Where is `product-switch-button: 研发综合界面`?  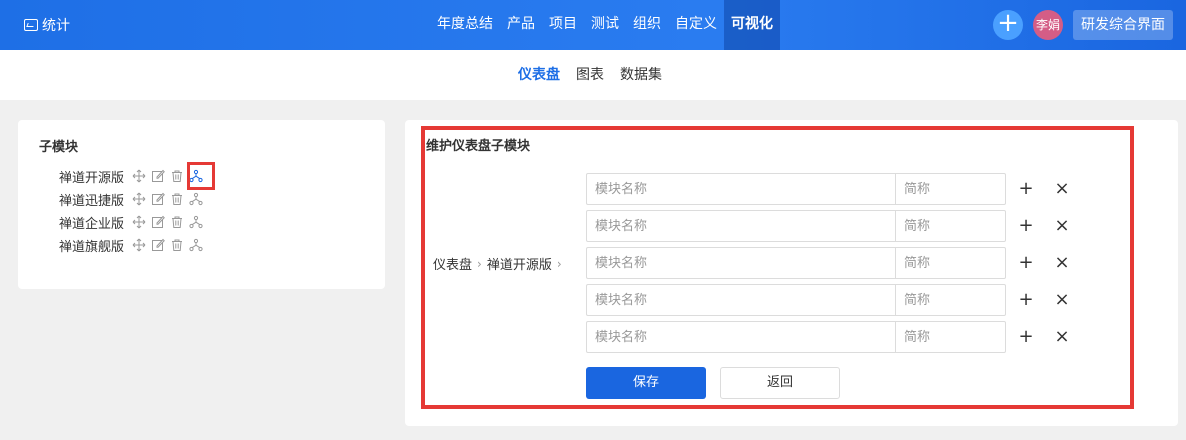 product-switch-button: 研发综合界面 is located at coordinates (1123, 25).